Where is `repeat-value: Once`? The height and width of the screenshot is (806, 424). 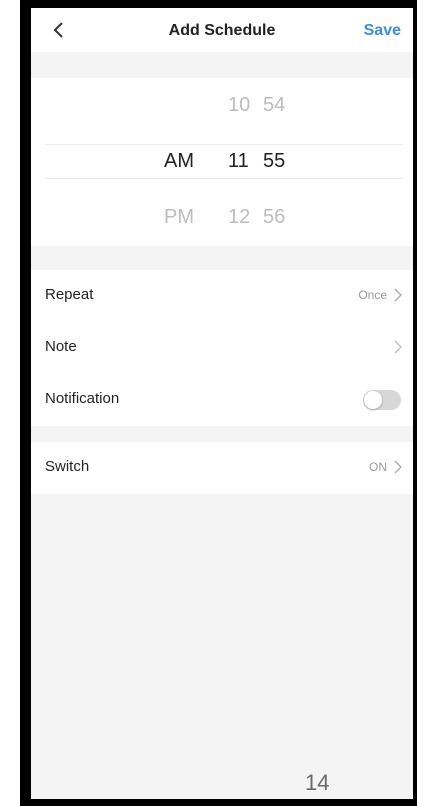 repeat-value: Once is located at coordinates (372, 295).